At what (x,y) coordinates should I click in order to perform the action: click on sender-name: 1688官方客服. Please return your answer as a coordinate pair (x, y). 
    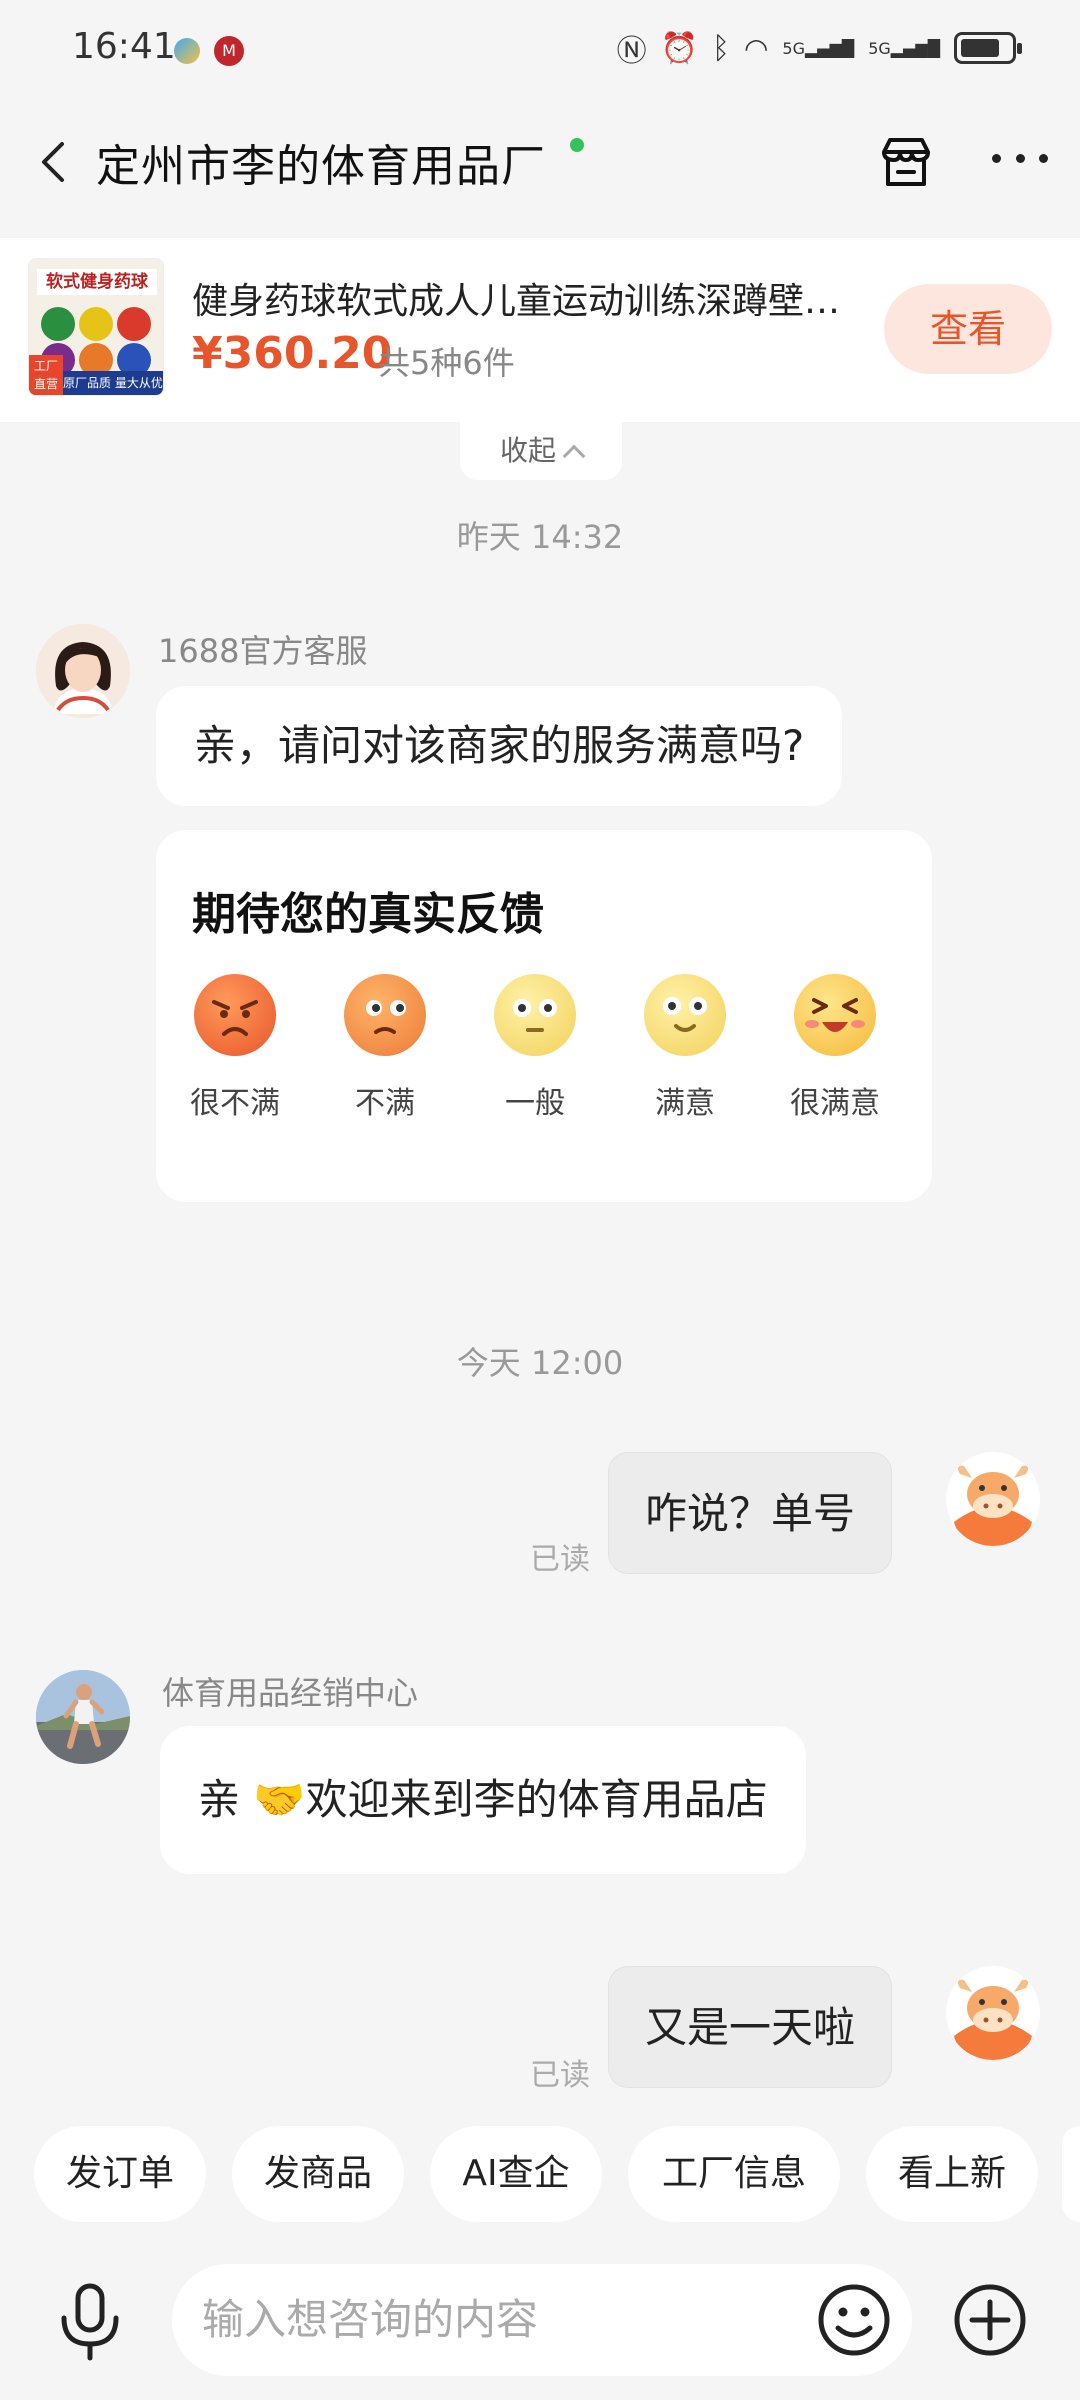
    Looking at the image, I should click on (263, 651).